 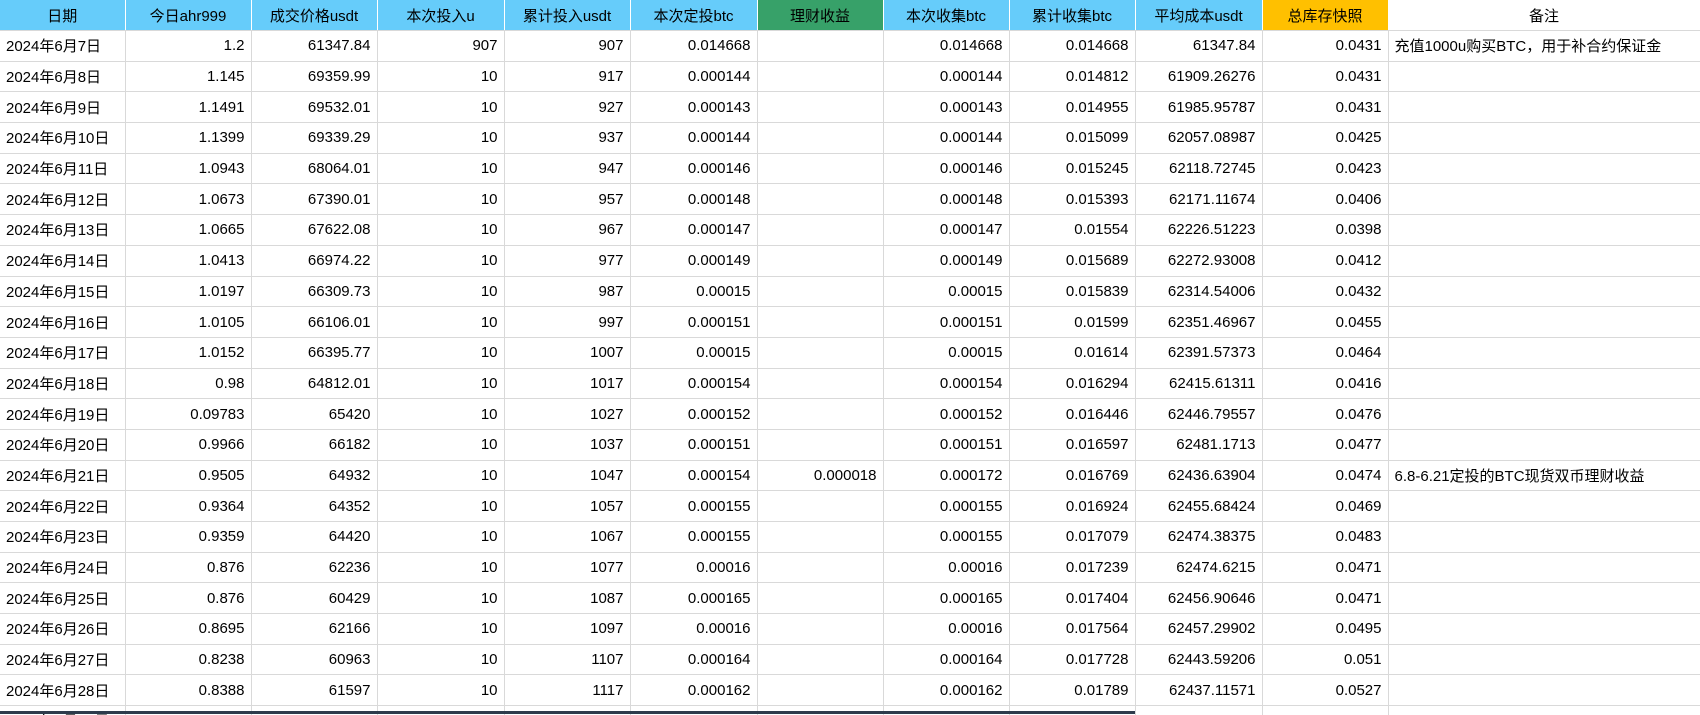 What do you see at coordinates (1199, 322) in the screenshot?
I see `cell-avg_cost_usdt: 62351.46967` at bounding box center [1199, 322].